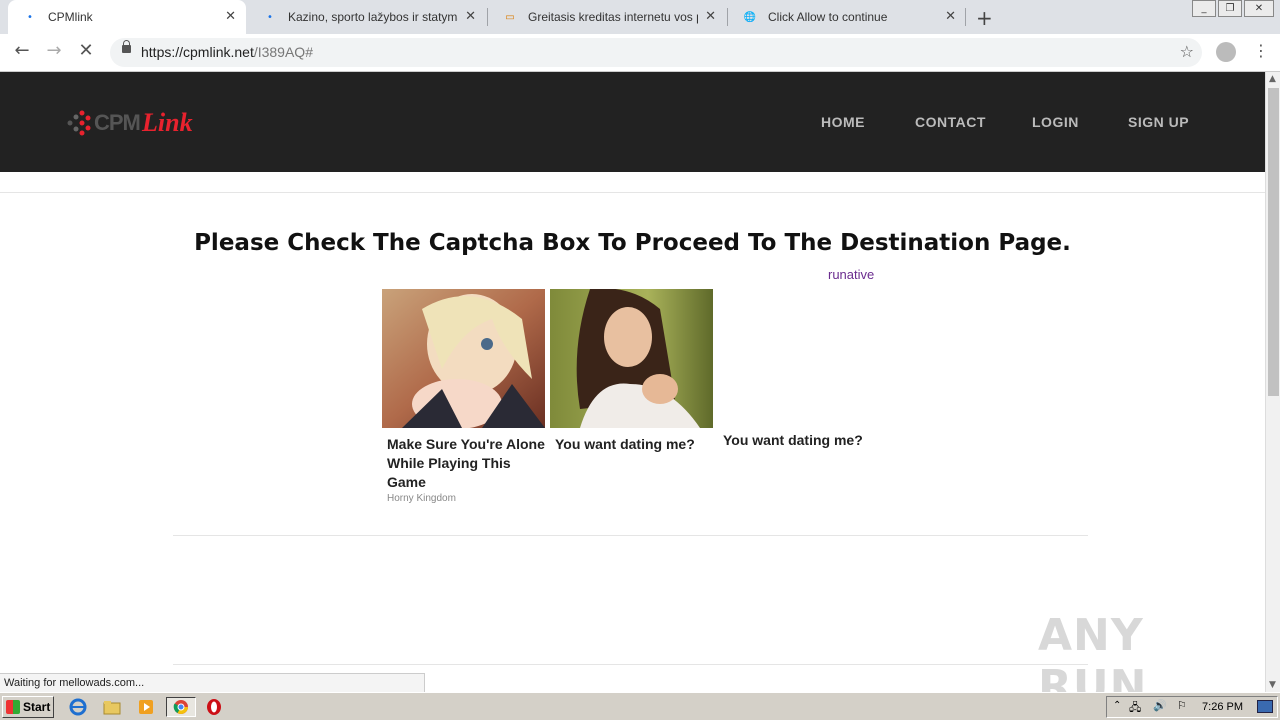 Image resolution: width=1280 pixels, height=720 pixels. Describe the element at coordinates (1135, 708) in the screenshot. I see `network-icon: 🖧` at that location.